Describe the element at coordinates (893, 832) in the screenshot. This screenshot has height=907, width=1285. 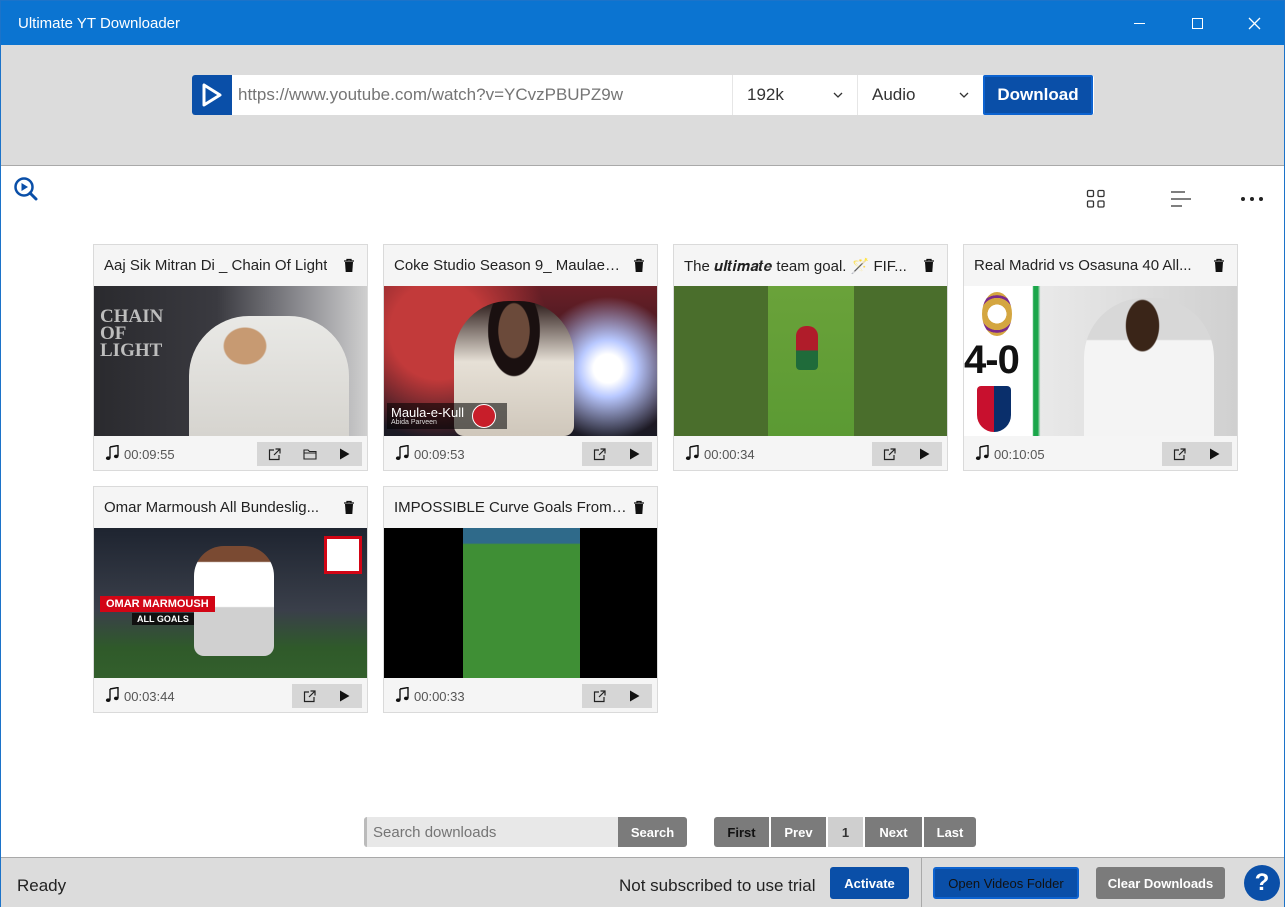
I see `next-page-button: Next` at that location.